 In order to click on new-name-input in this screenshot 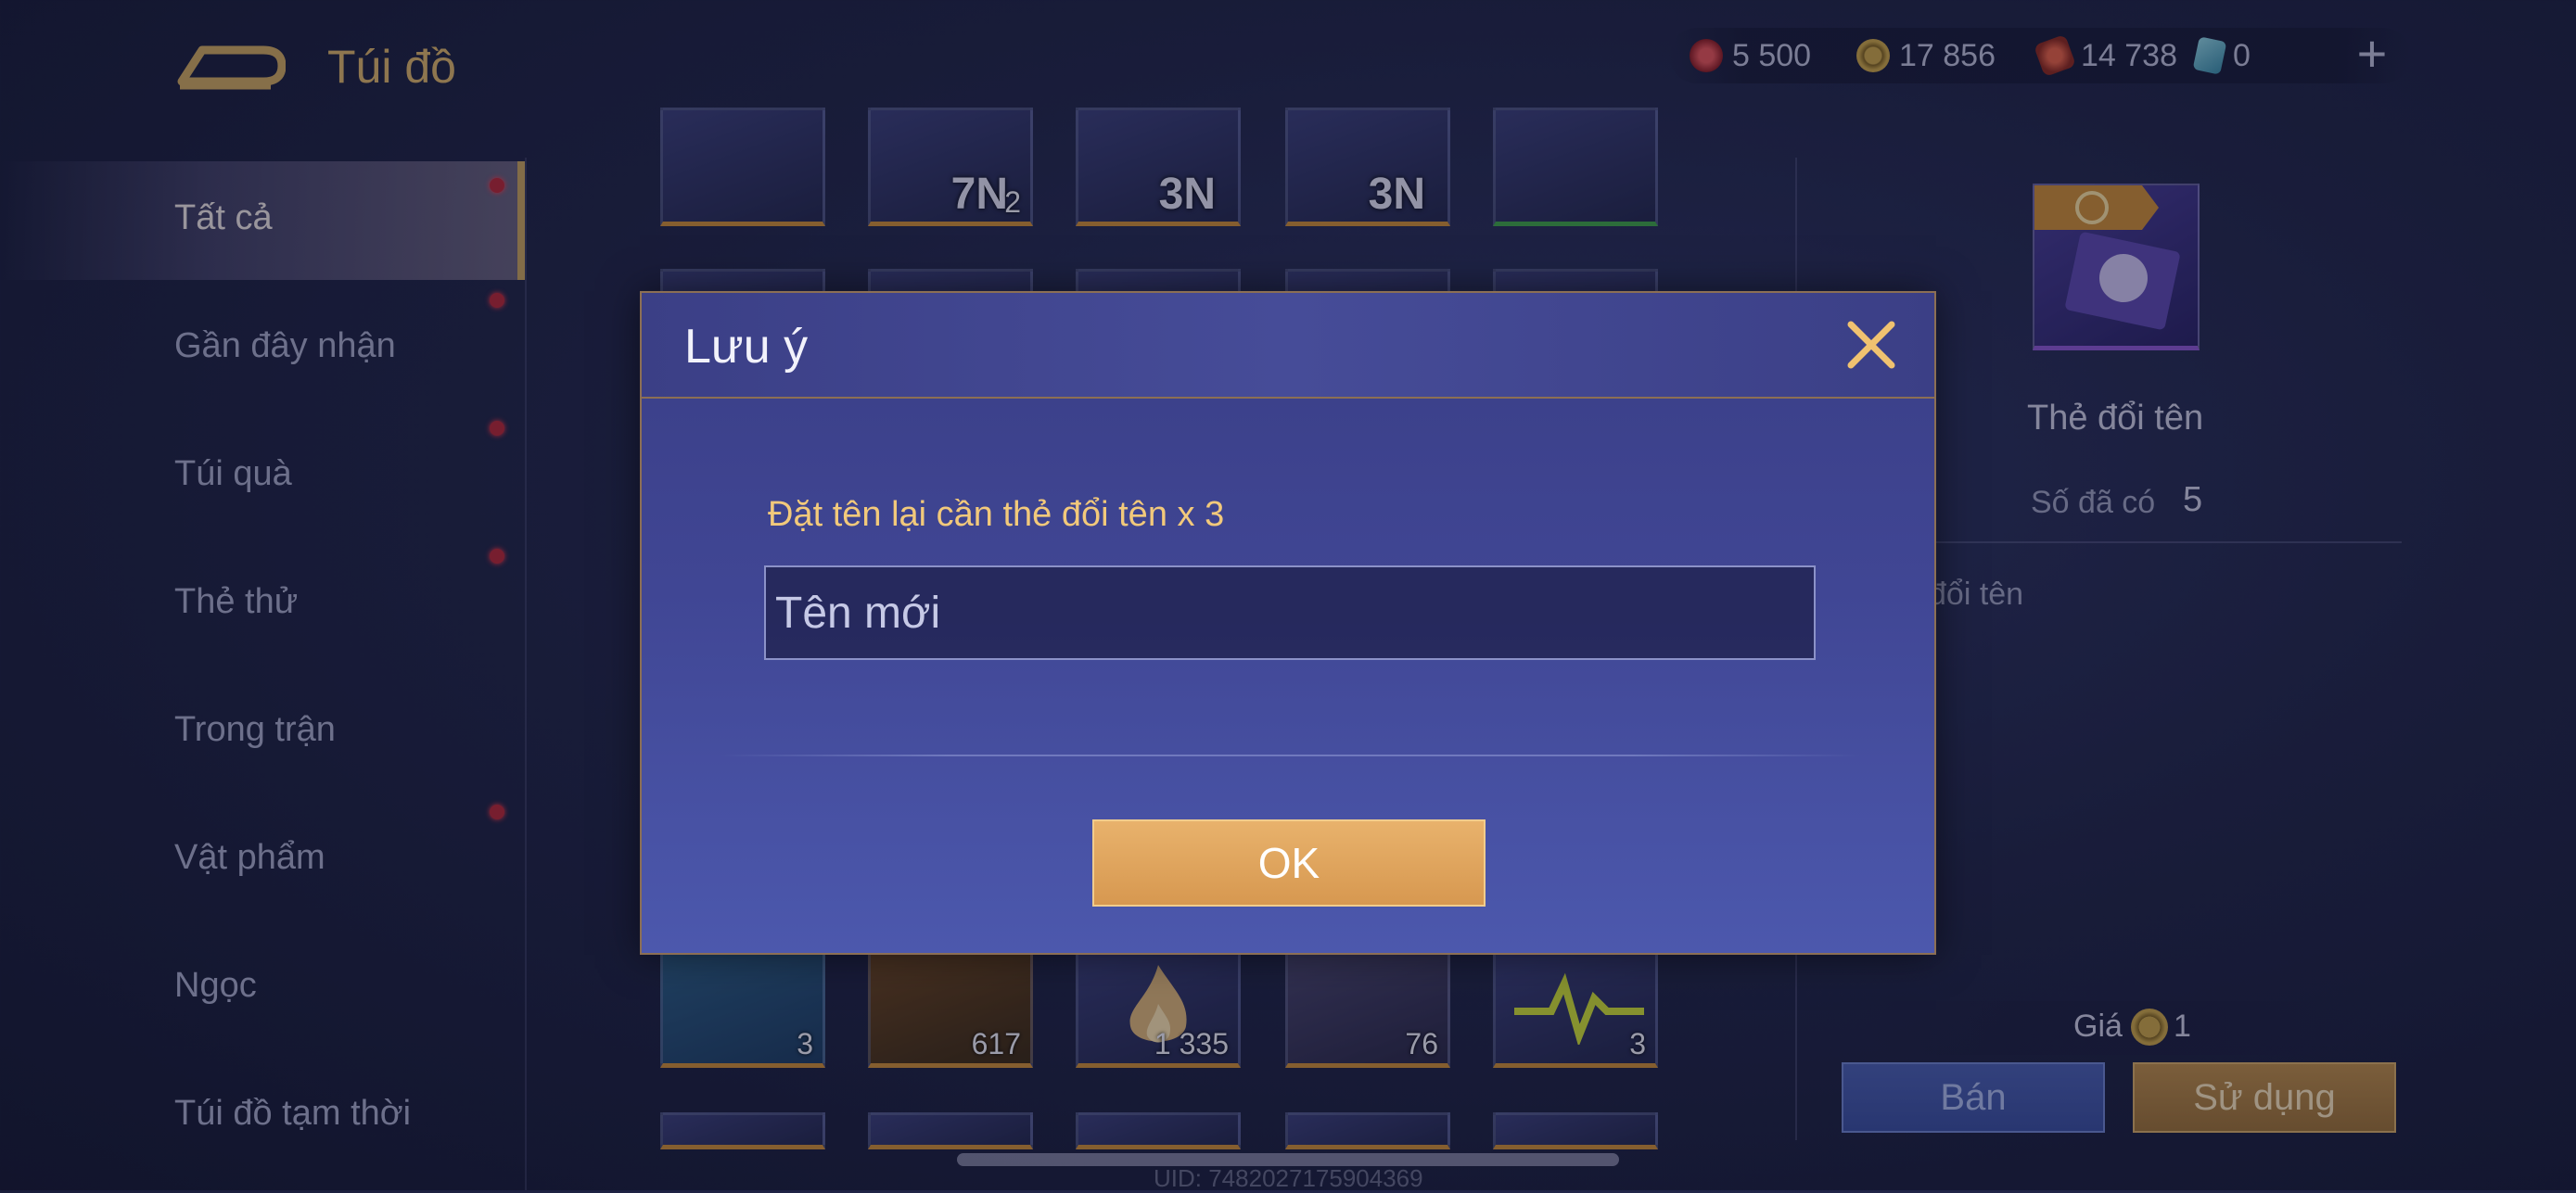, I will do `click(1290, 612)`.